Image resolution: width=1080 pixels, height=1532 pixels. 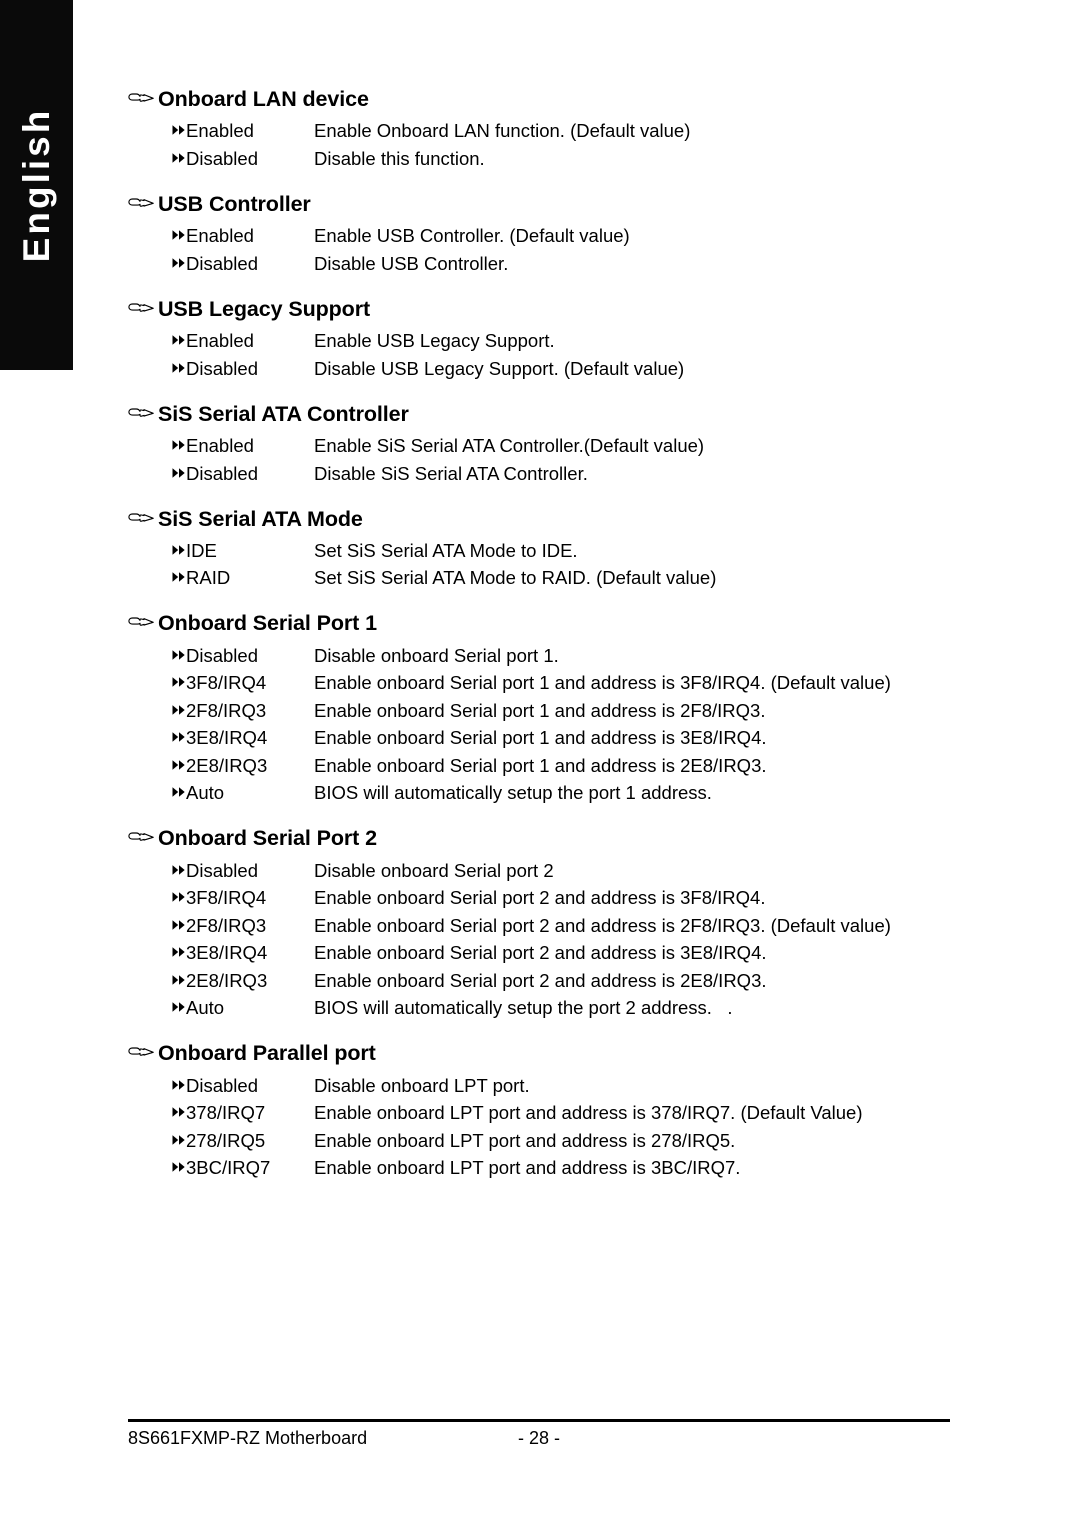 I want to click on option-description: Disable this function., so click(x=399, y=158).